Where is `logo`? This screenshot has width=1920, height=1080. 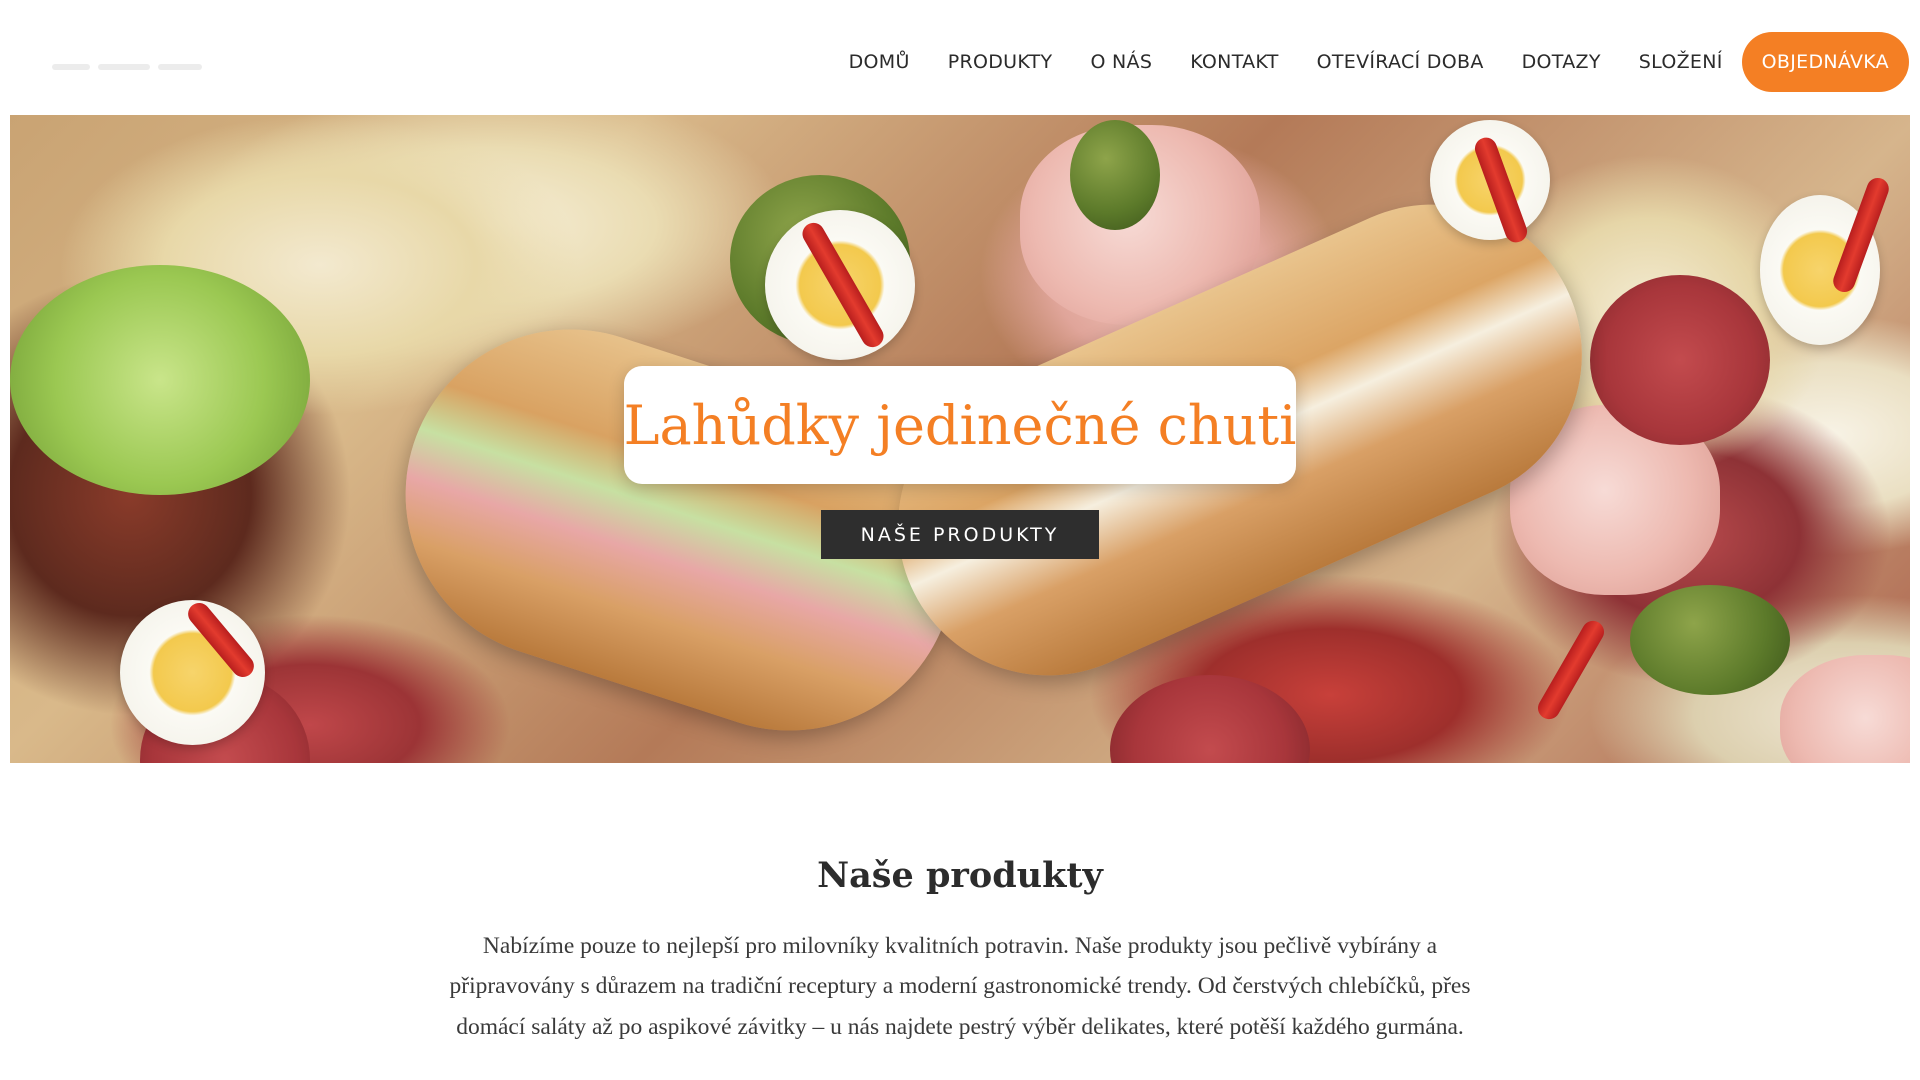
logo is located at coordinates (137, 70).